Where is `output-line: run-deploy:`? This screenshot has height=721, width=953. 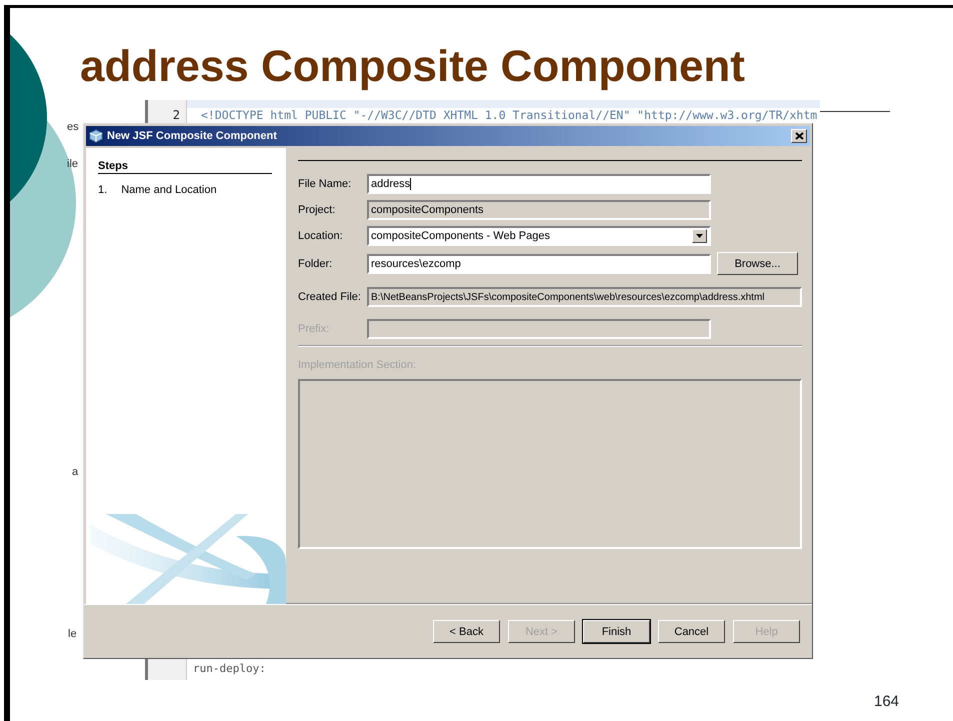 output-line: run-deploy: is located at coordinates (229, 669).